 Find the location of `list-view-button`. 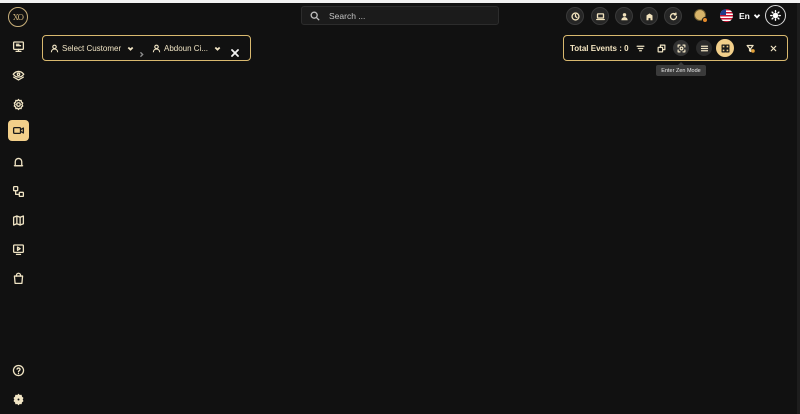

list-view-button is located at coordinates (704, 48).